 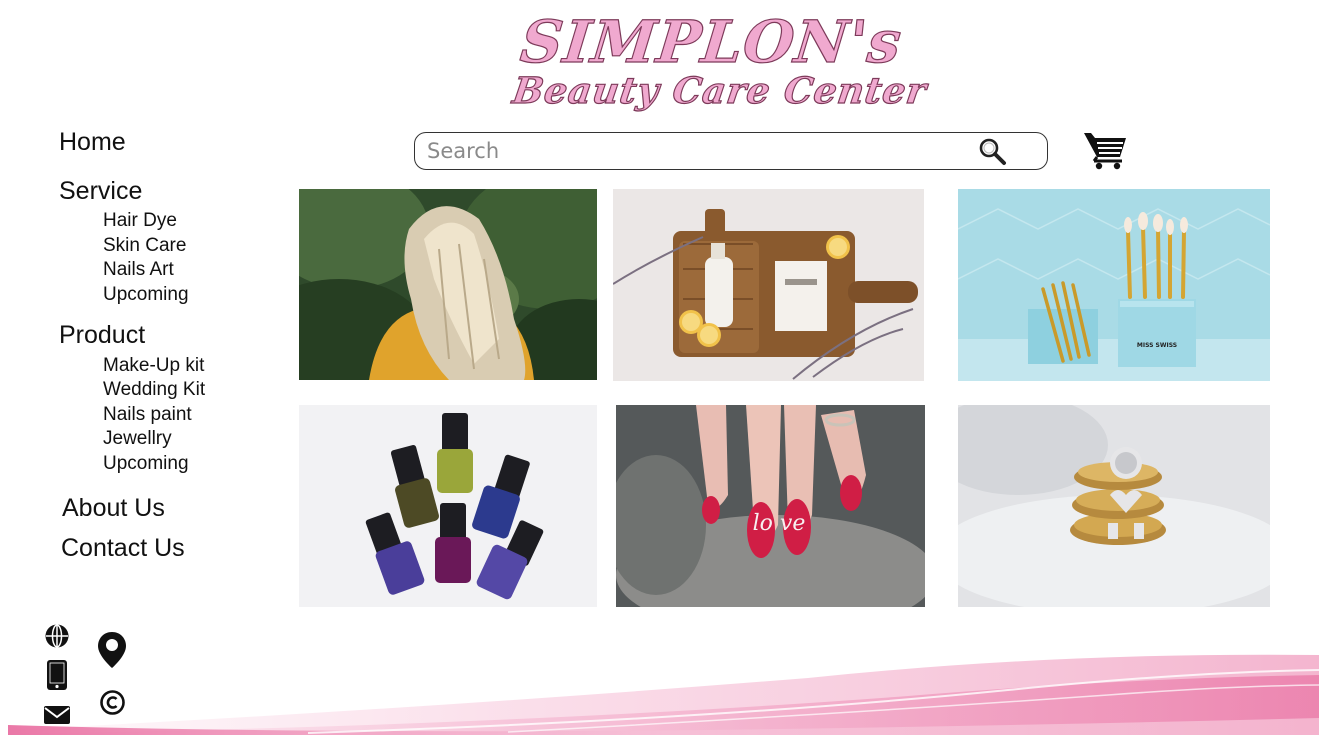 I want to click on gallery-tile-skincare, so click(x=768, y=285).